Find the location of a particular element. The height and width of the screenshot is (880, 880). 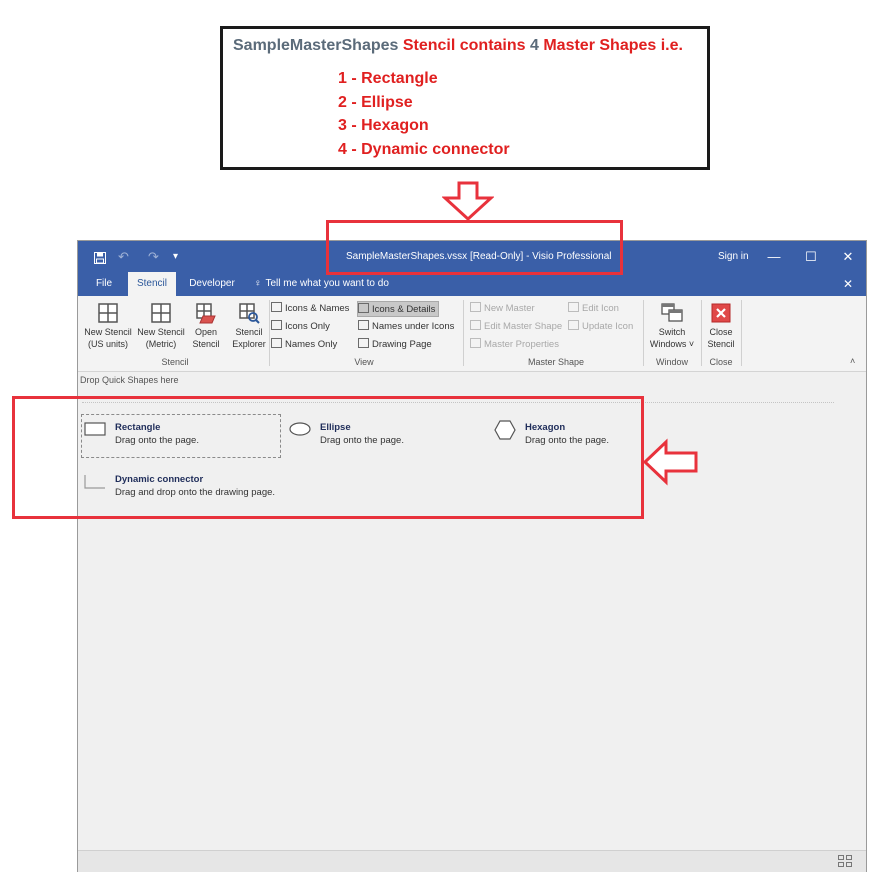

edit-master-shape-button: Edit Master Shape is located at coordinates (516, 327).